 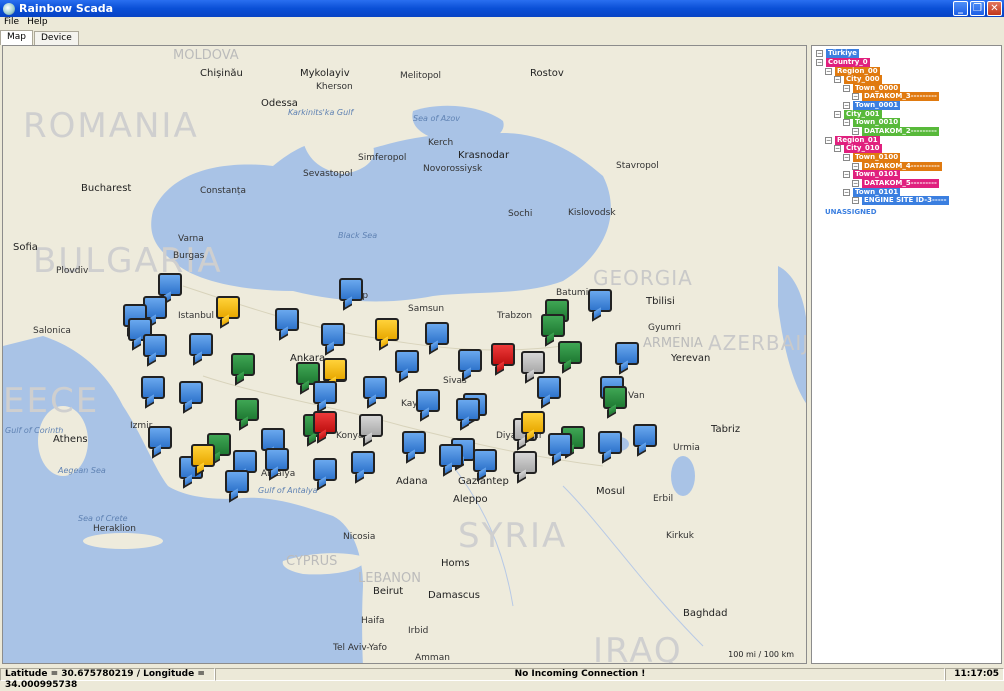 What do you see at coordinates (328, 174) in the screenshot?
I see `city-sevastopol: Sevastopol` at bounding box center [328, 174].